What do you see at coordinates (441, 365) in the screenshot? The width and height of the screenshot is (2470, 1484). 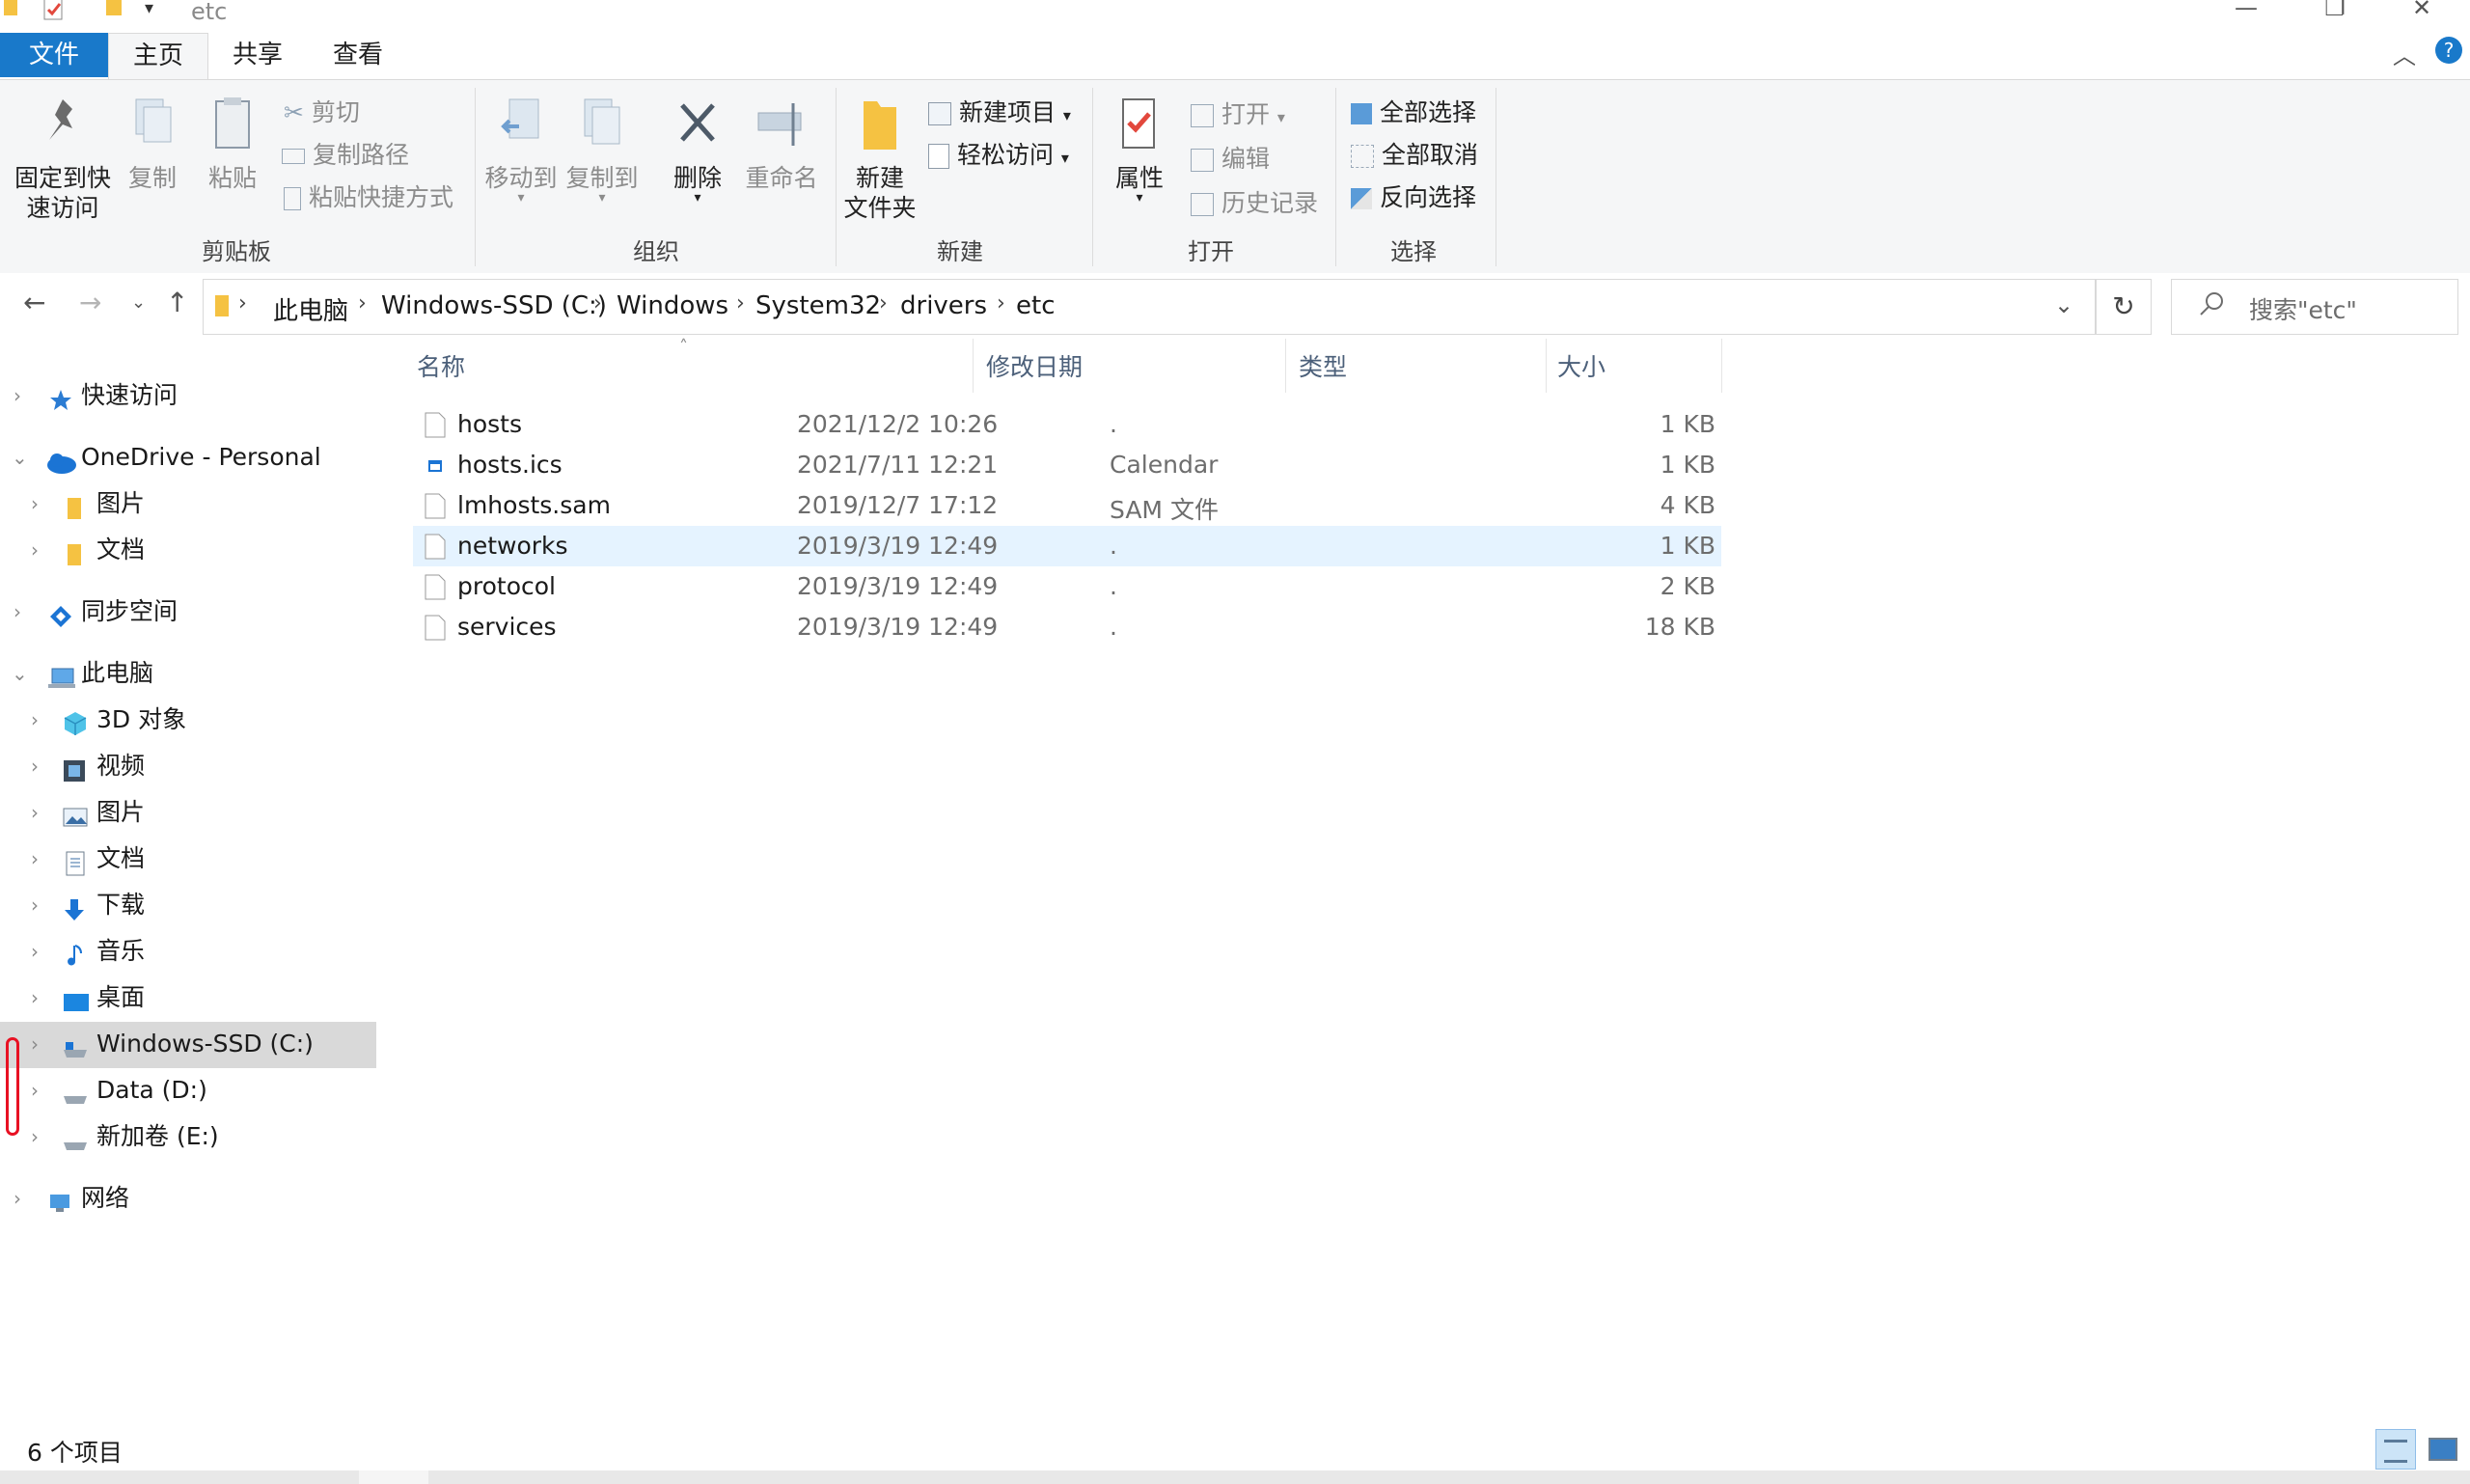 I see `column-header-name: 名称` at bounding box center [441, 365].